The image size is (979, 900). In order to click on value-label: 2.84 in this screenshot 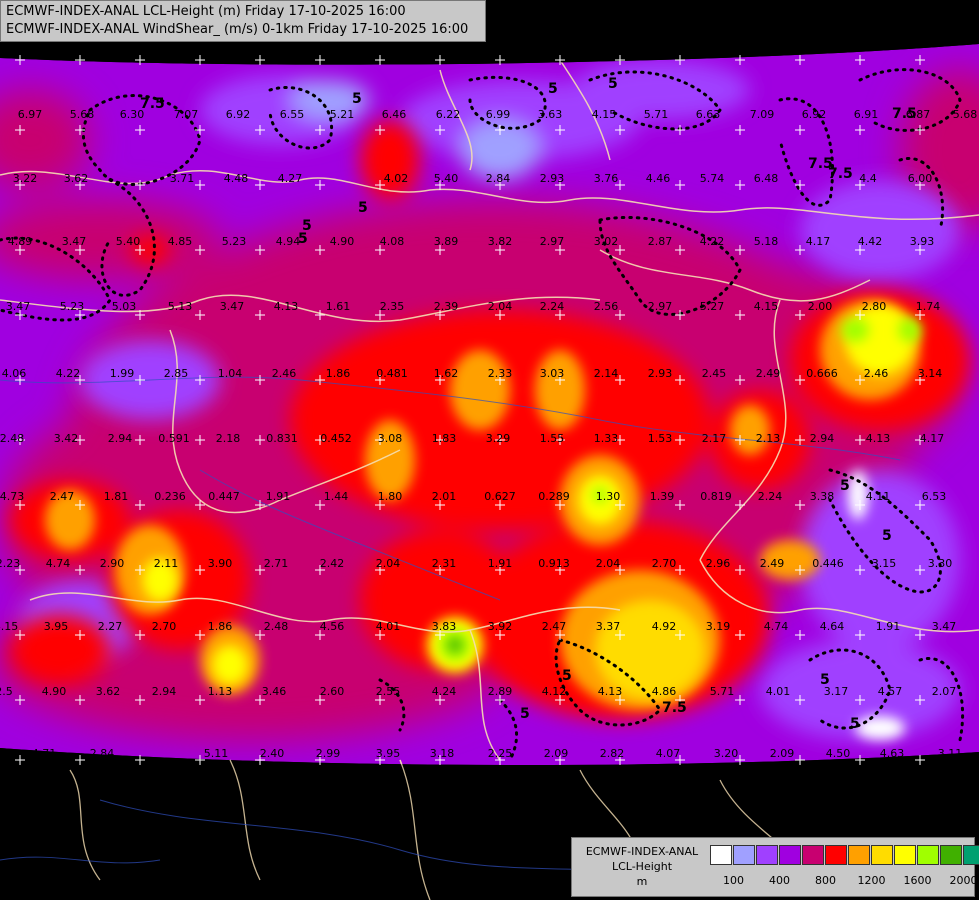, I will do `click(102, 753)`.